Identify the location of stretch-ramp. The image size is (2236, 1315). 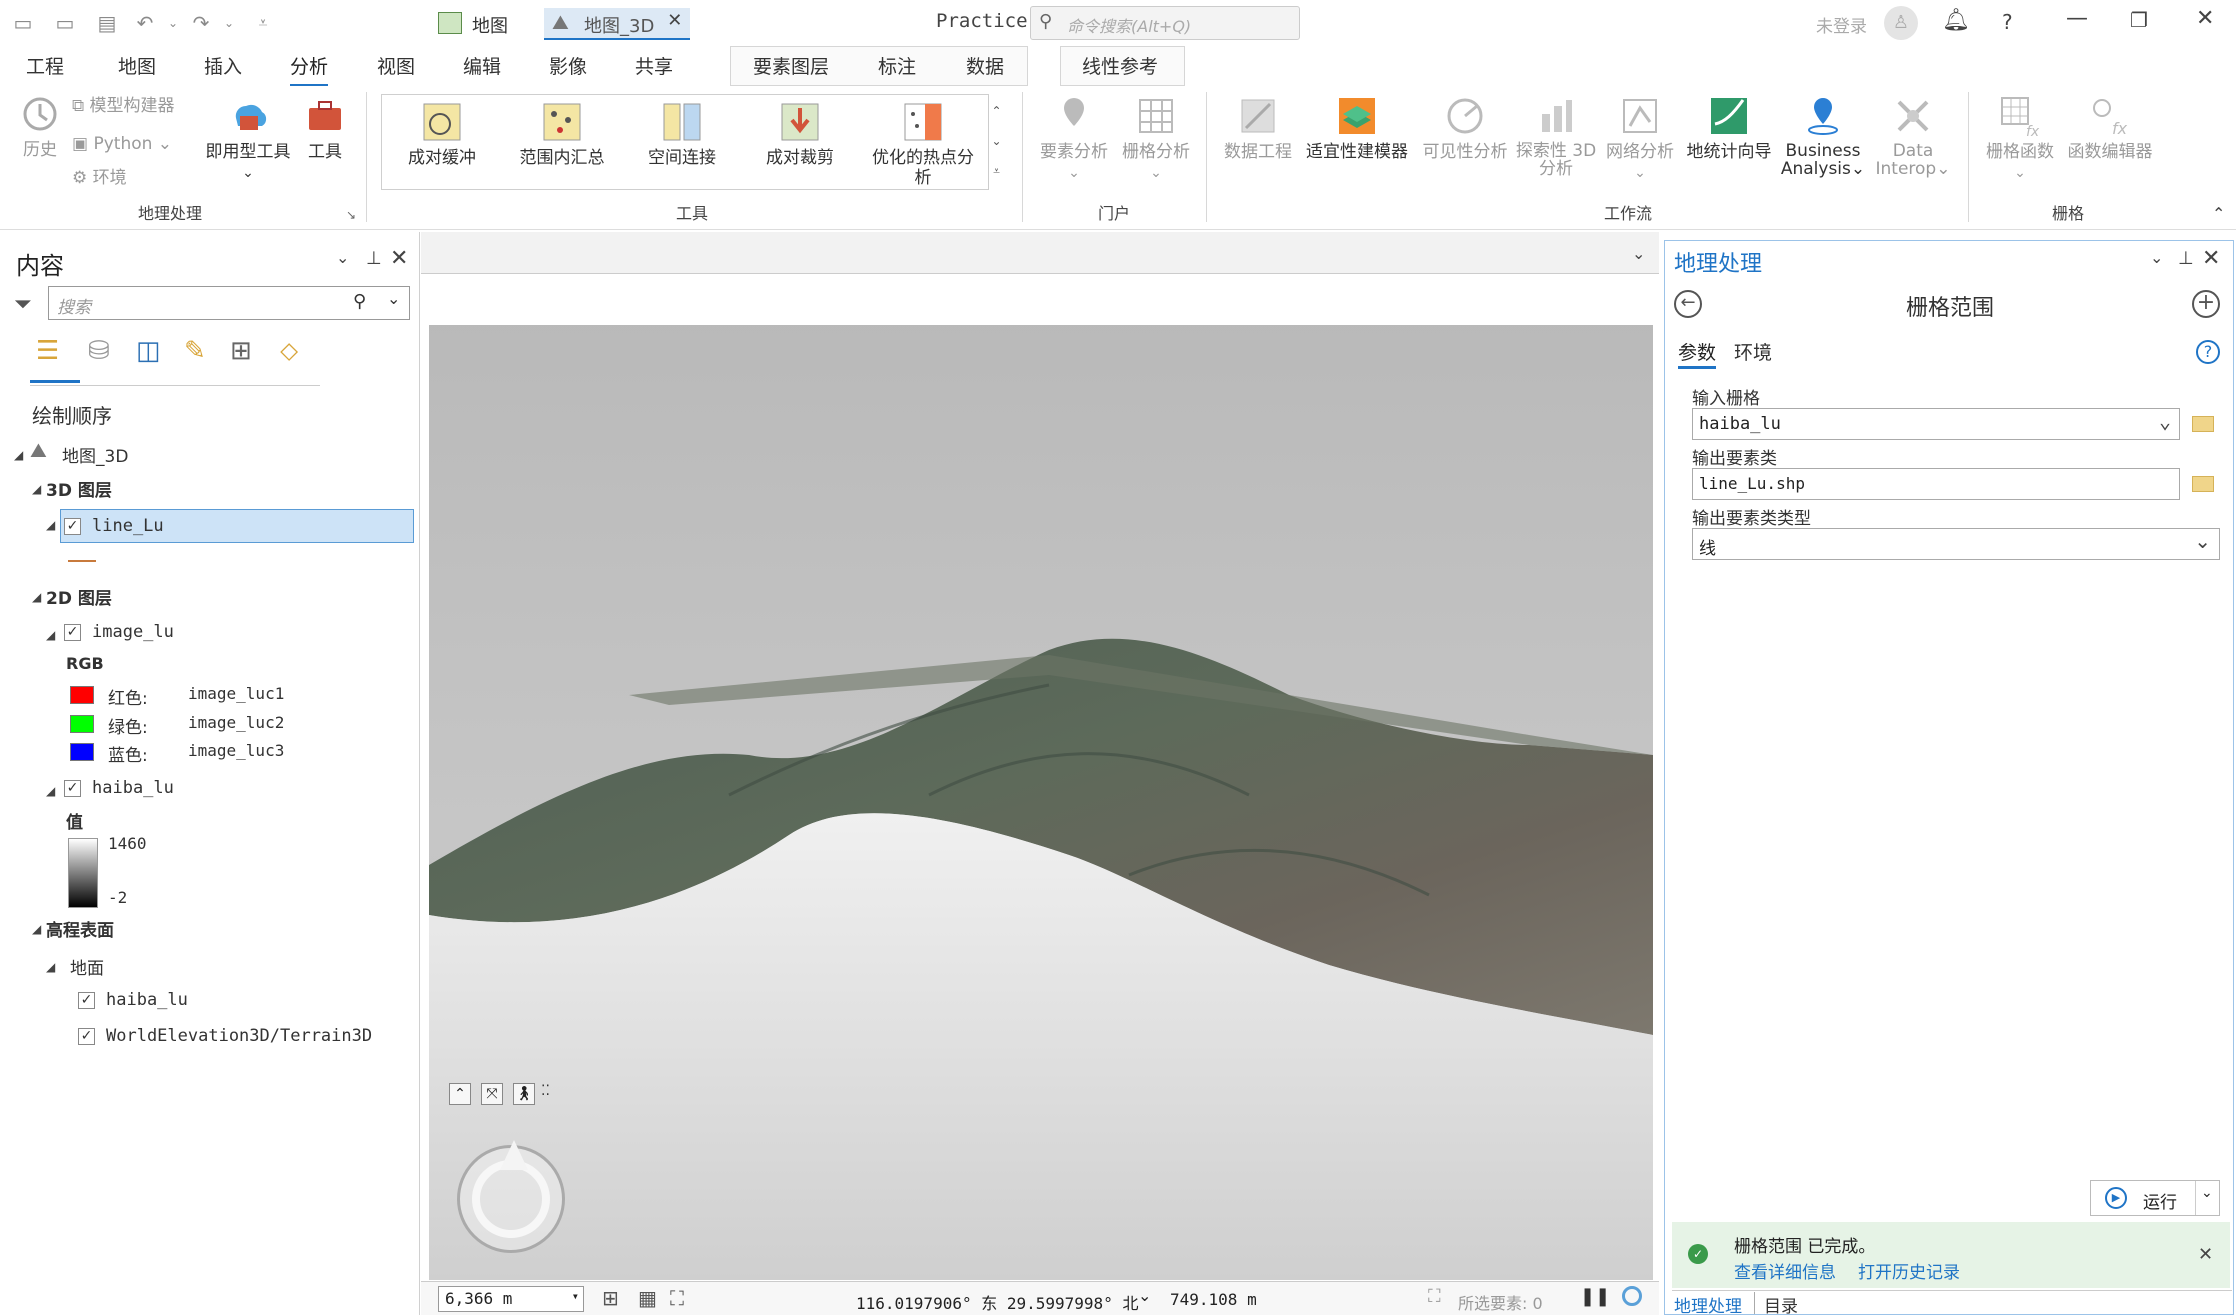
(83, 873).